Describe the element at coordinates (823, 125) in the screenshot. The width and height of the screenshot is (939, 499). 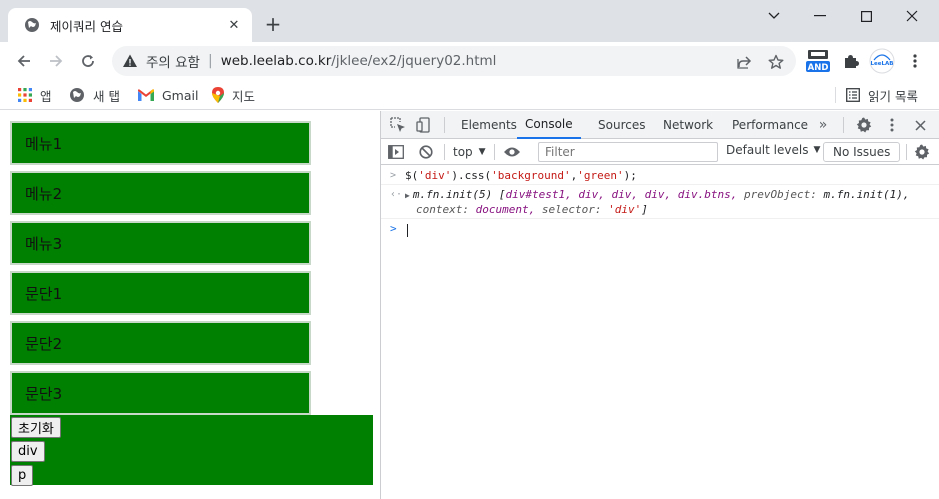
I see `more-tabs-icon: »` at that location.